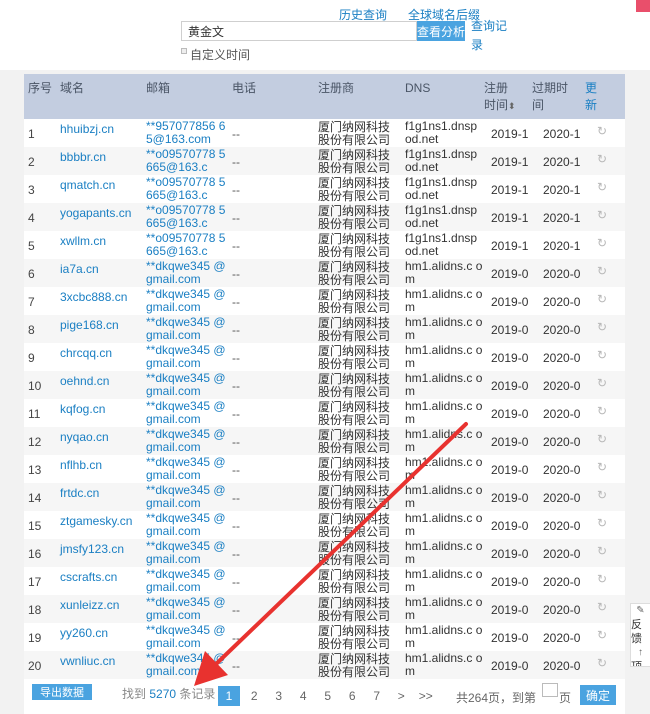 This screenshot has width=650, height=714. I want to click on top-label: 顶部, so click(636, 663).